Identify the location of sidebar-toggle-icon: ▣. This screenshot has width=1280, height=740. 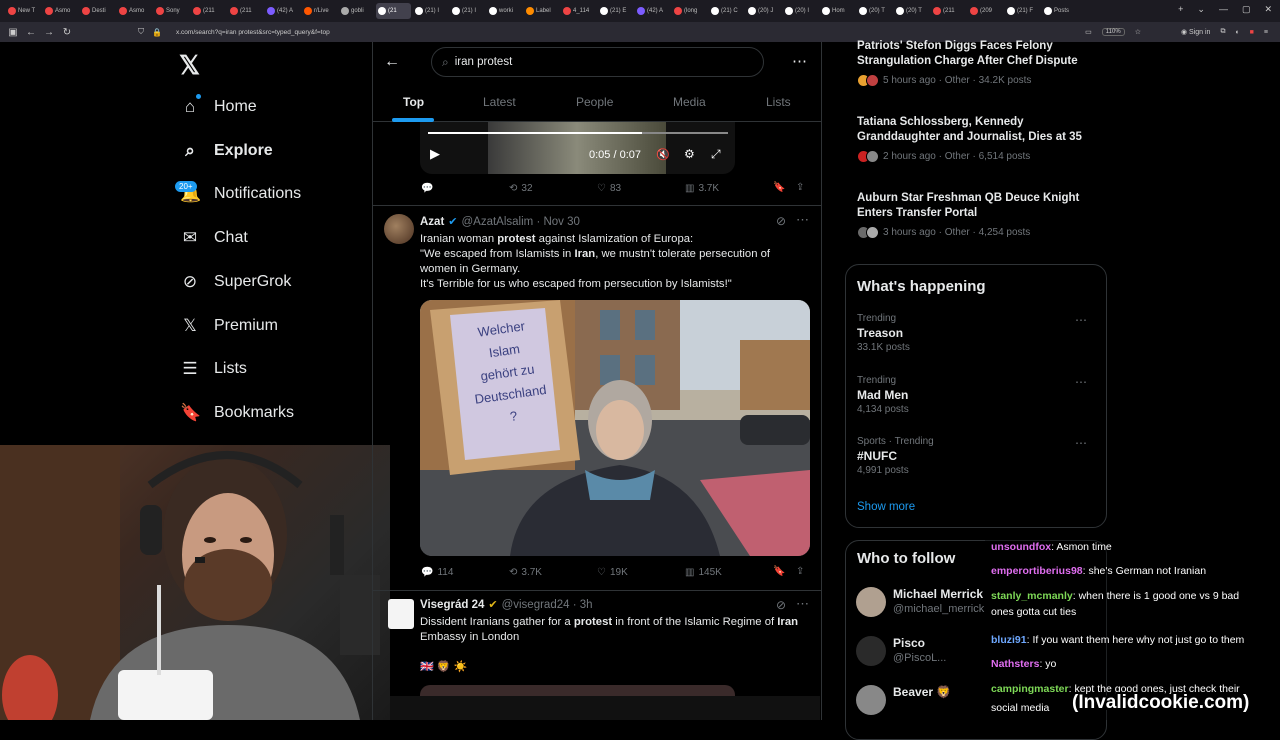
(13, 32).